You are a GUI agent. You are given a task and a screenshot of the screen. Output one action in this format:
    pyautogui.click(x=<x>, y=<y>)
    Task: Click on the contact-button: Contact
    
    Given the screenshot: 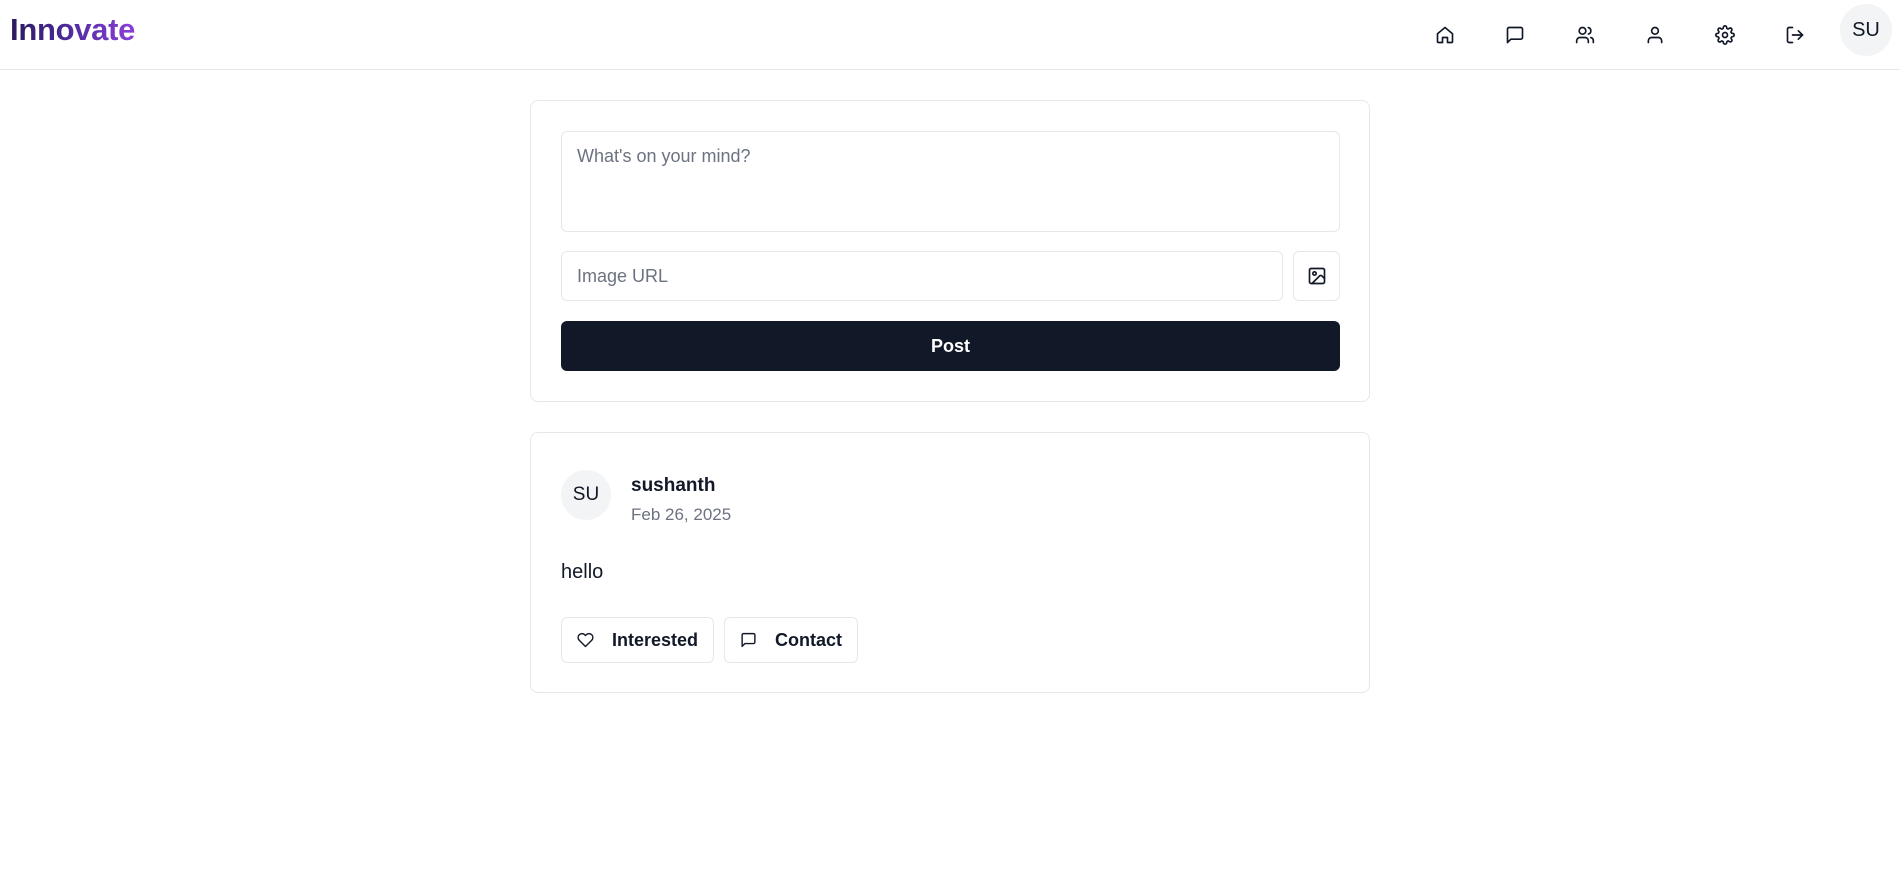 What is the action you would take?
    pyautogui.click(x=791, y=640)
    